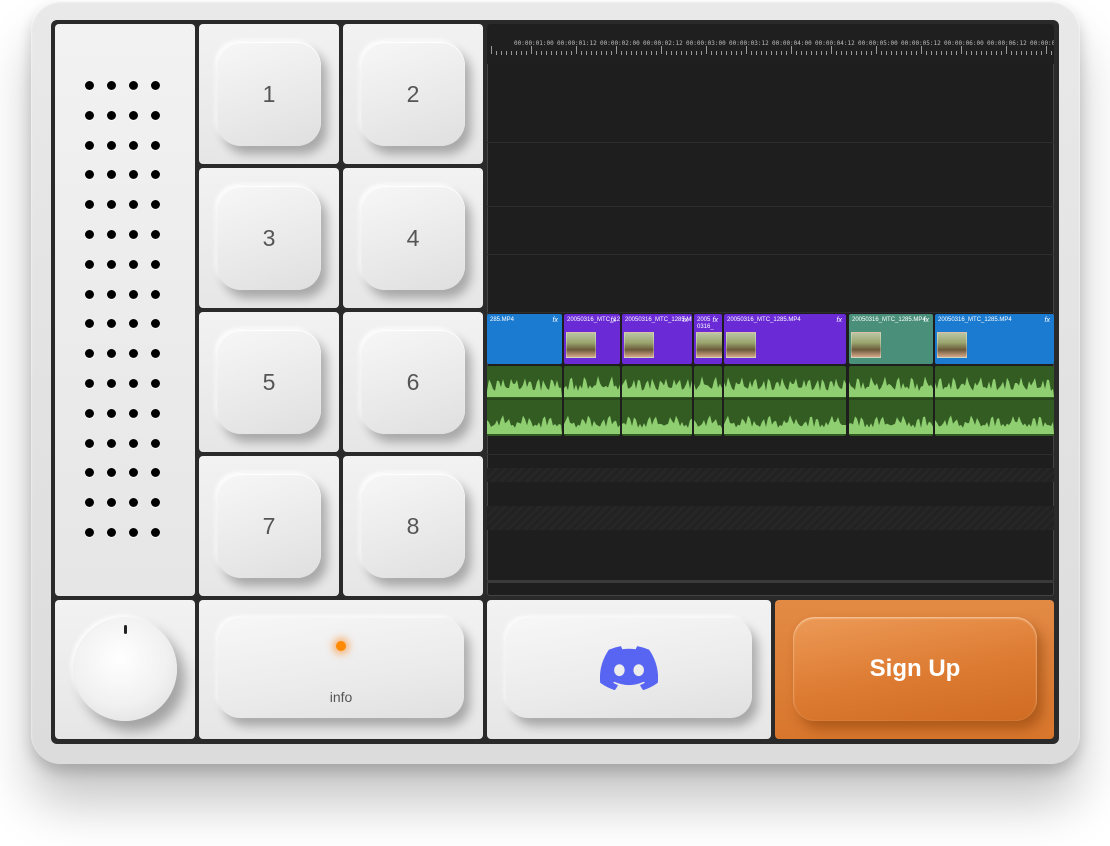 This screenshot has height=846, width=1110. What do you see at coordinates (413, 238) in the screenshot?
I see `key-4-button: 4` at bounding box center [413, 238].